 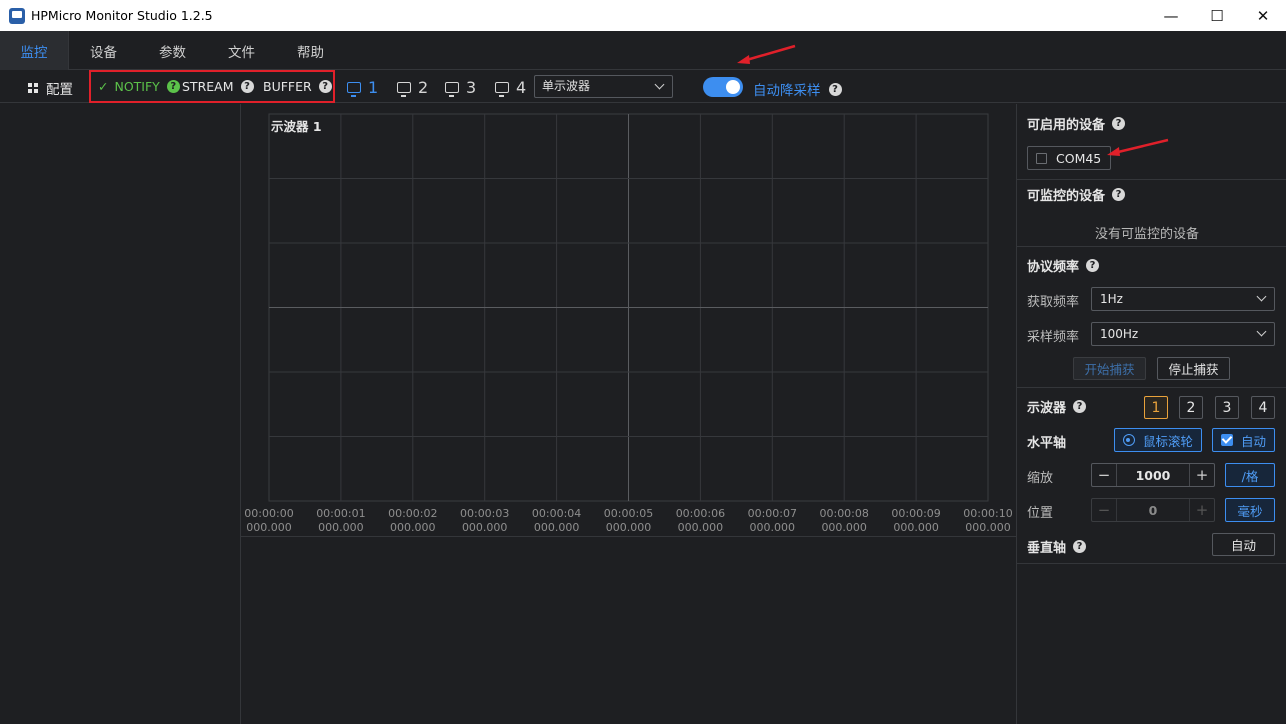 I want to click on minimize-button: —, so click(x=1171, y=15).